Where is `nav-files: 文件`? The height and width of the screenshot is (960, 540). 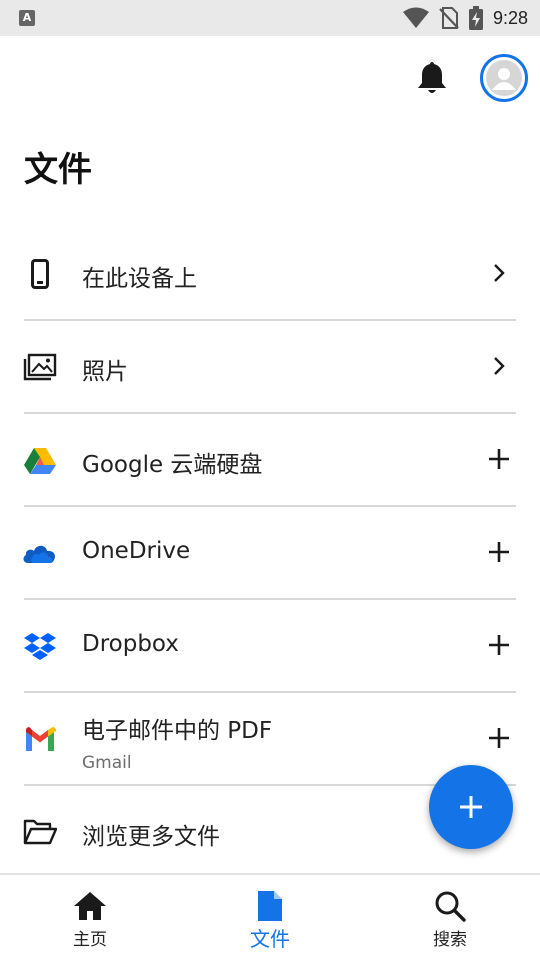
nav-files: 文件 is located at coordinates (270, 917).